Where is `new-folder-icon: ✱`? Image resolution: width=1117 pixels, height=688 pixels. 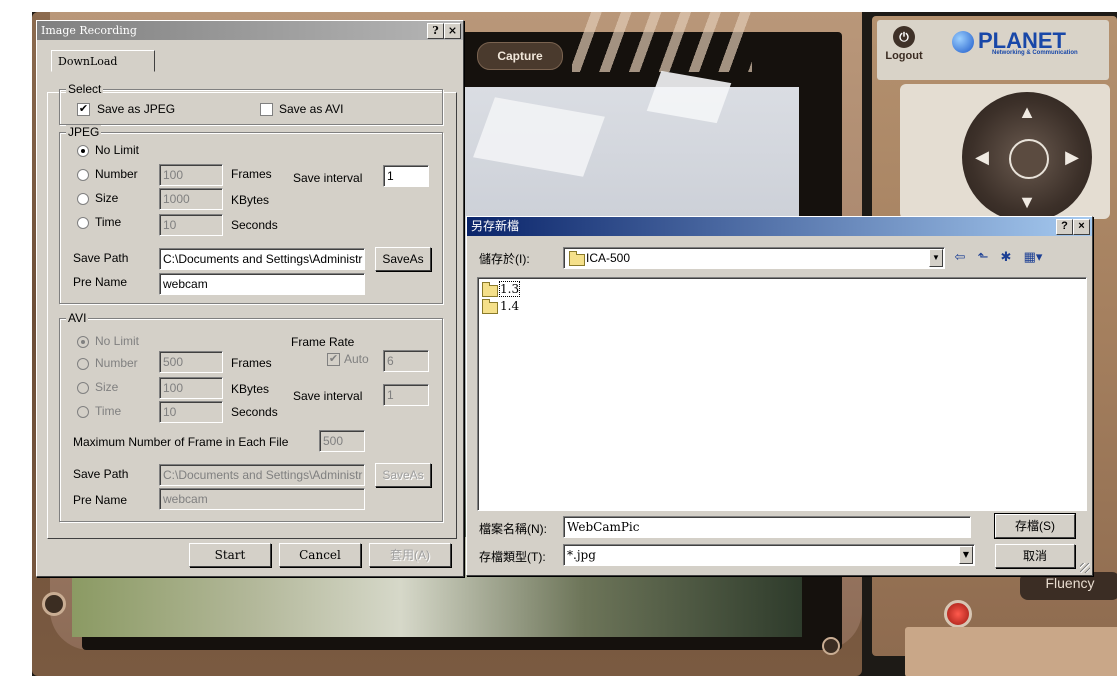 new-folder-icon: ✱ is located at coordinates (1006, 257).